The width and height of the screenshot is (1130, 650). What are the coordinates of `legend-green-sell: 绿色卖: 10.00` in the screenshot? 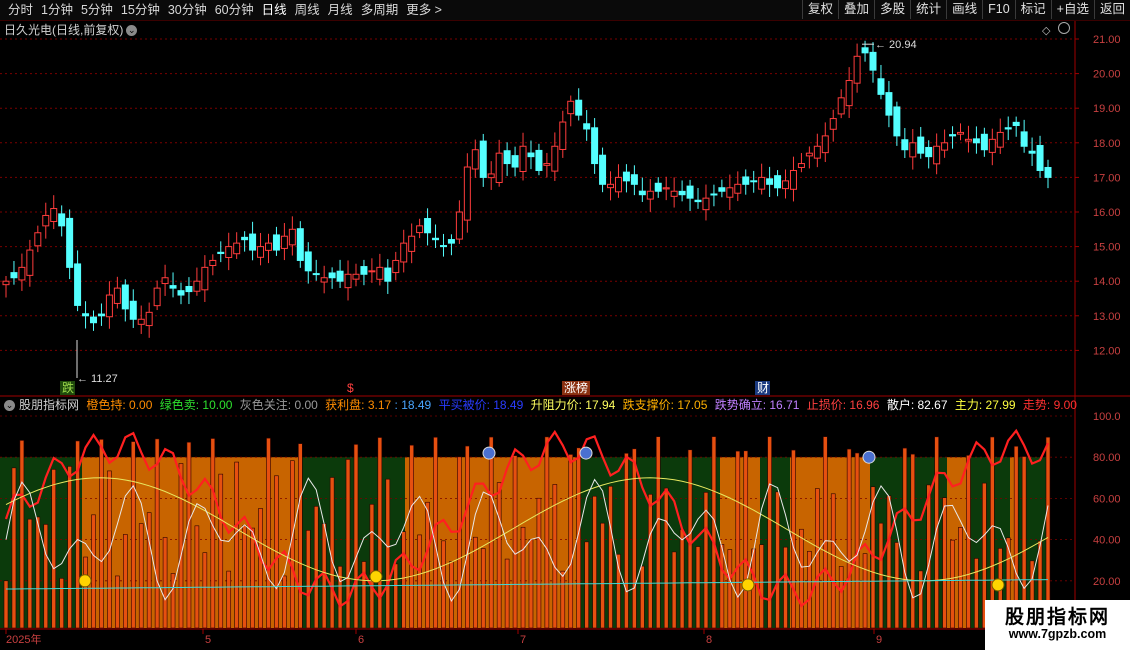 It's located at (196, 405).